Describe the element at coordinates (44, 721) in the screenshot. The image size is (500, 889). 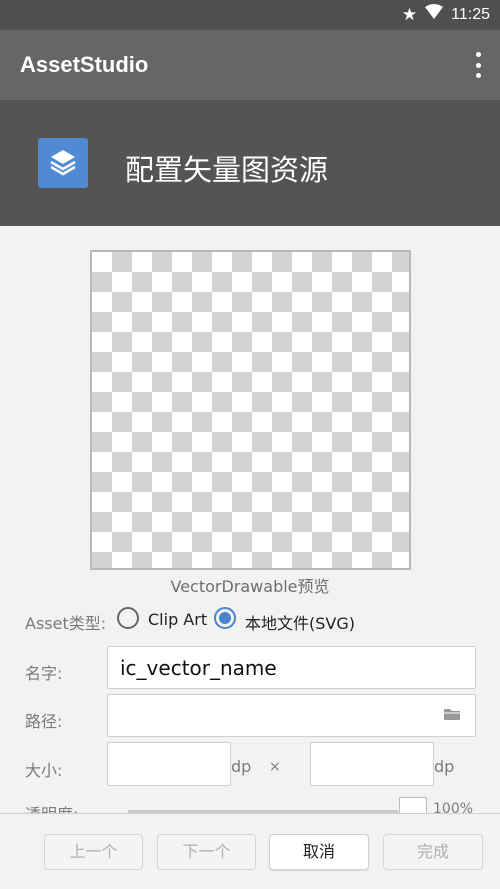
I see `path-label: 路径:` at that location.